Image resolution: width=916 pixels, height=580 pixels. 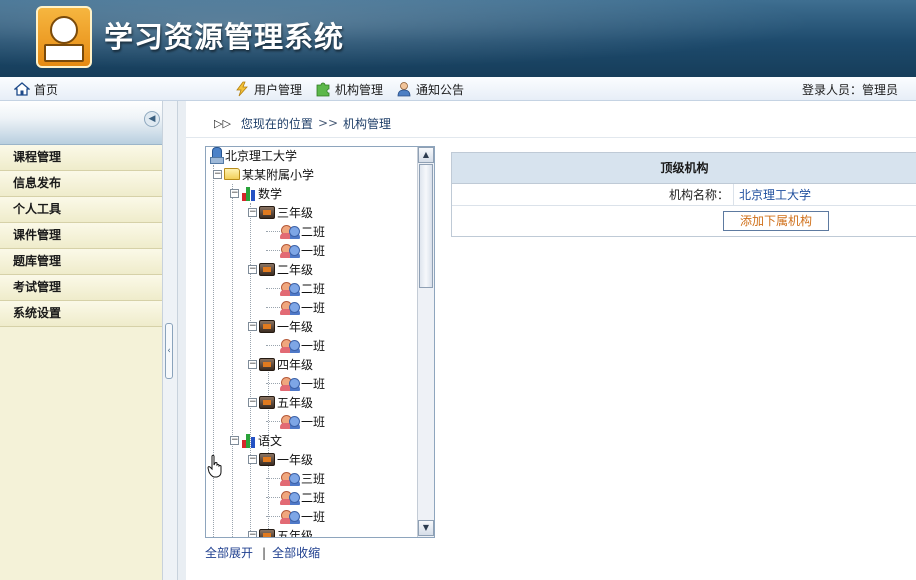 I want to click on sidebar-item-settings: 系统设置, so click(x=81, y=314).